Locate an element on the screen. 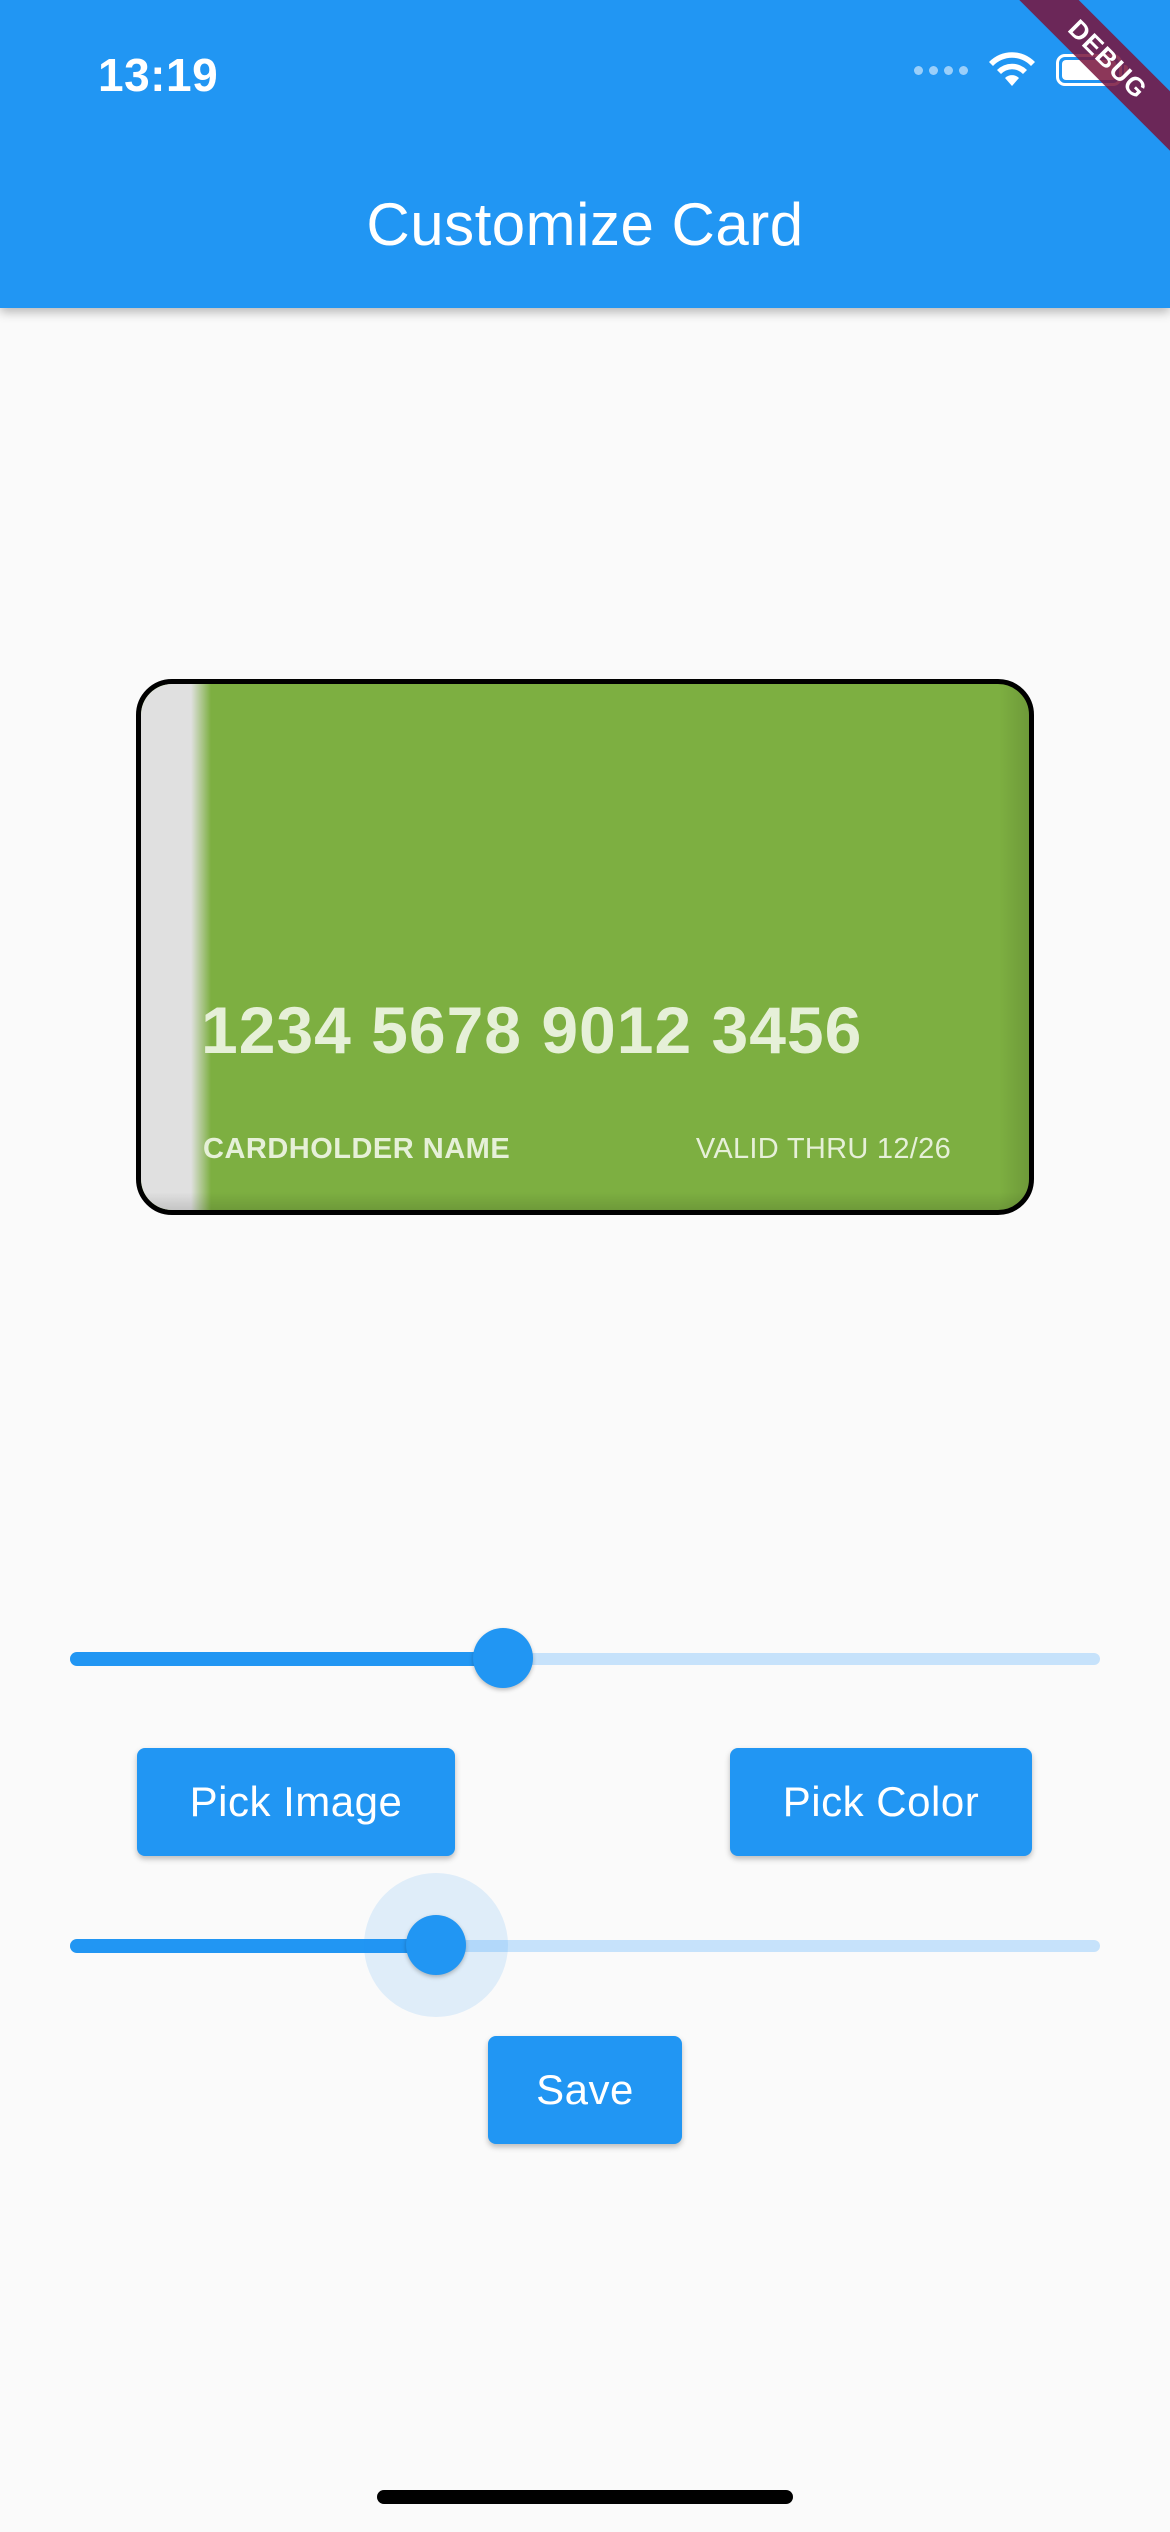 Image resolution: width=1170 pixels, height=2532 pixels. card-edge-shade is located at coordinates (176, 947).